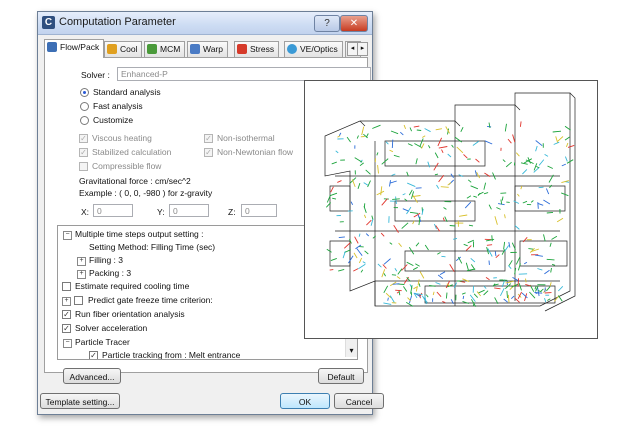  What do you see at coordinates (84, 120) in the screenshot?
I see `customize-radio` at bounding box center [84, 120].